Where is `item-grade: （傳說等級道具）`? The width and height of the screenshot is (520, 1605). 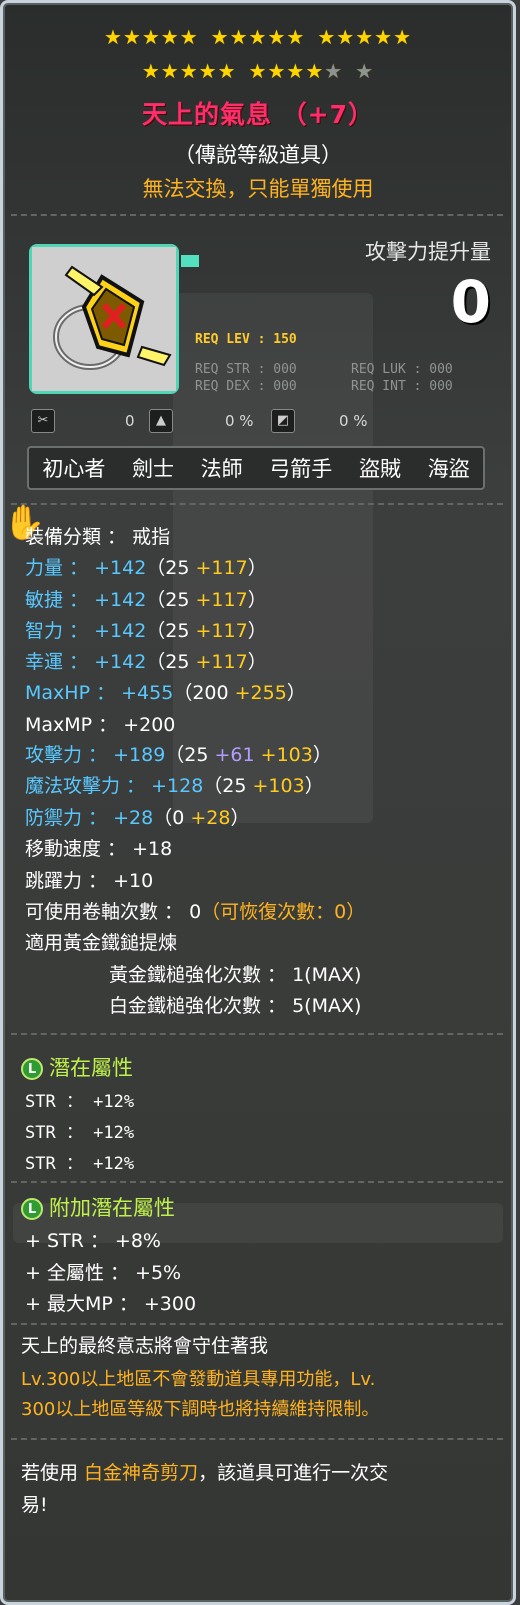 item-grade: （傳說等級道具） is located at coordinates (258, 155).